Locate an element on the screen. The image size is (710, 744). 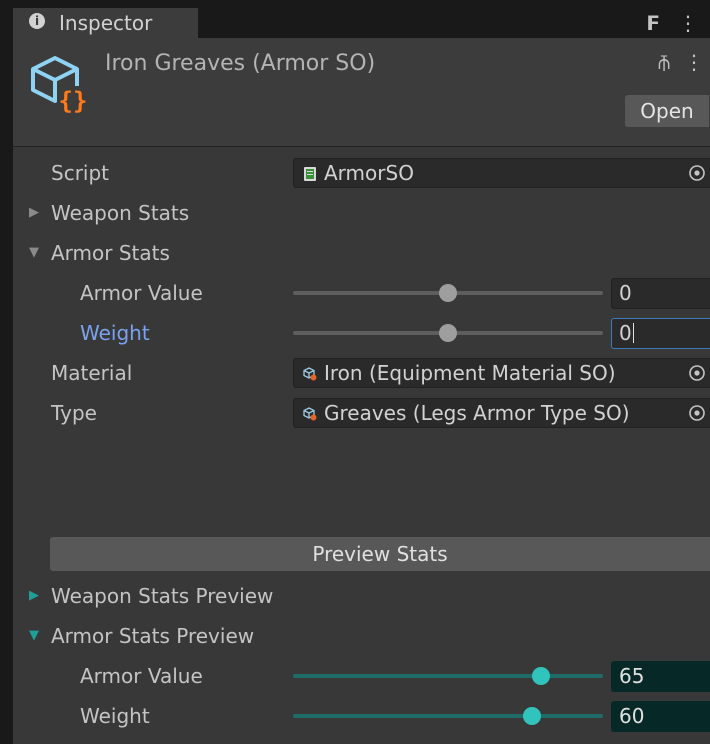
material-object-field: Iron (Equipment Material SO) is located at coordinates (501, 373).